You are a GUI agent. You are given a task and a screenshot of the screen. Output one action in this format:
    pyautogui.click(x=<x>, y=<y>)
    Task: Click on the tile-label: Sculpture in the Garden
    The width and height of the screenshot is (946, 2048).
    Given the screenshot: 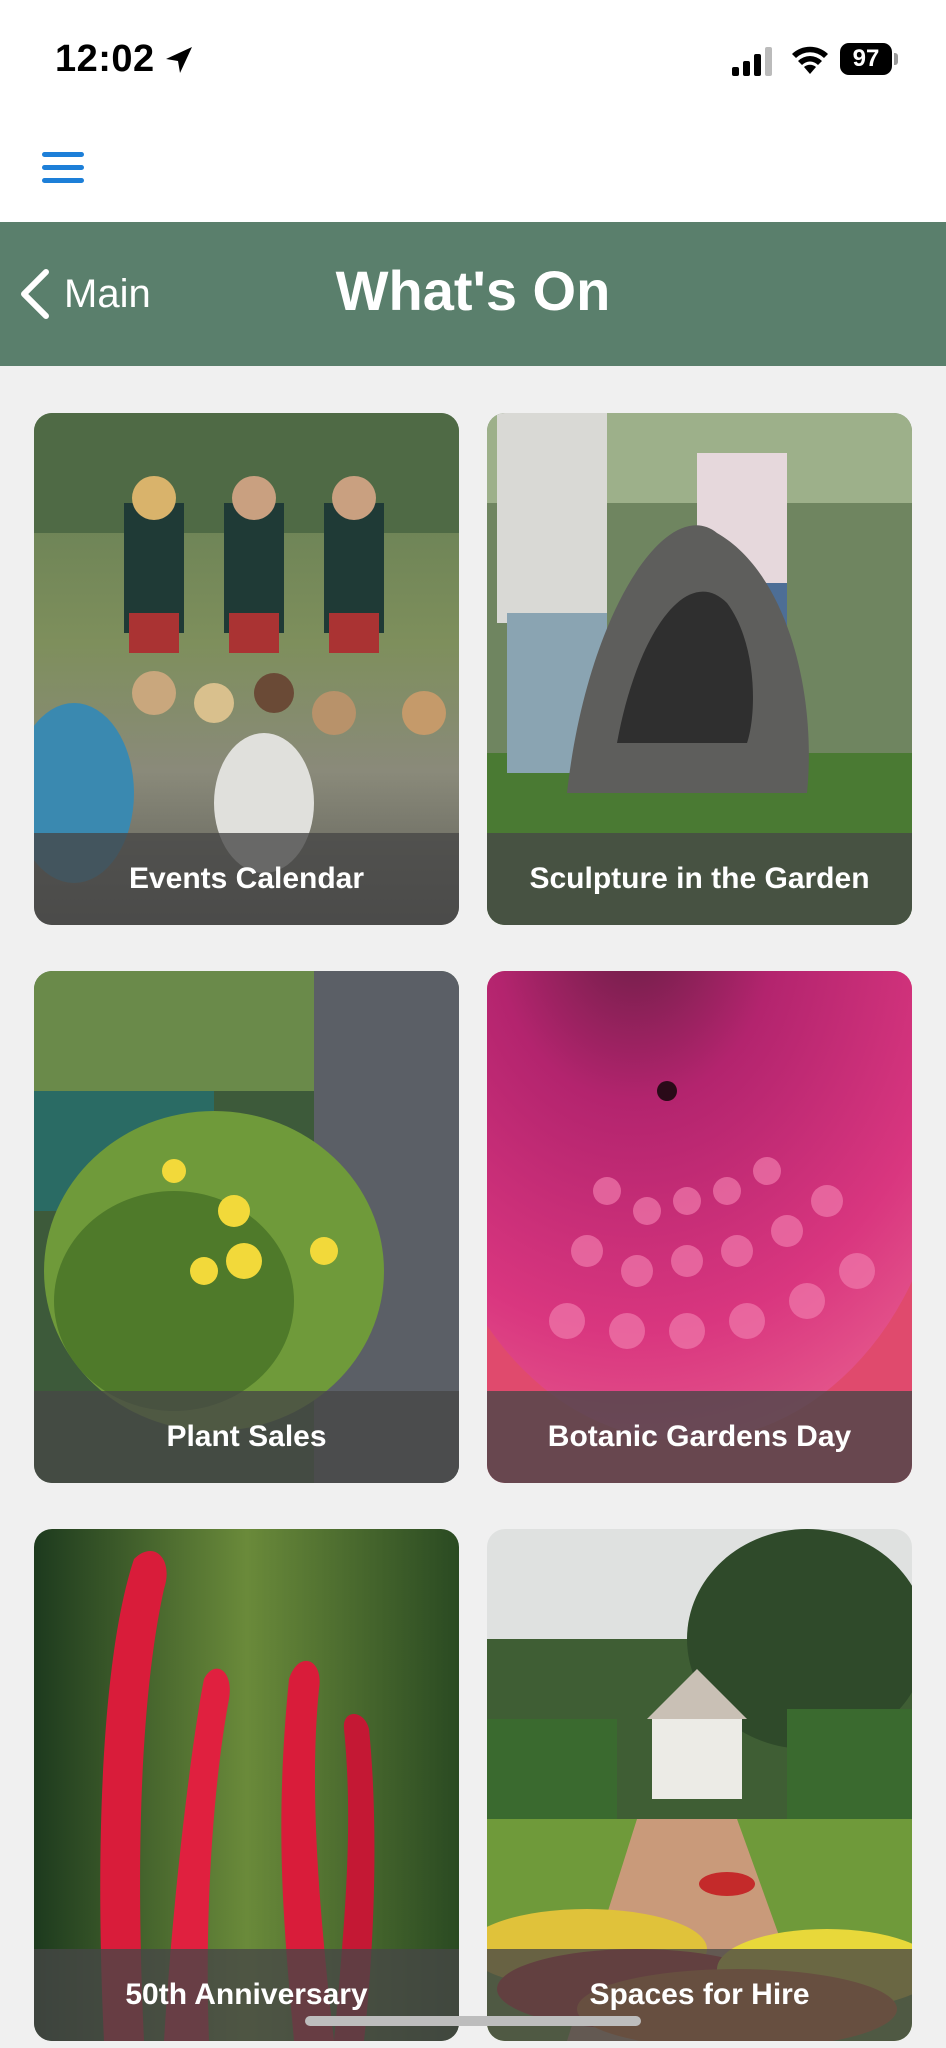 What is the action you would take?
    pyautogui.click(x=699, y=879)
    